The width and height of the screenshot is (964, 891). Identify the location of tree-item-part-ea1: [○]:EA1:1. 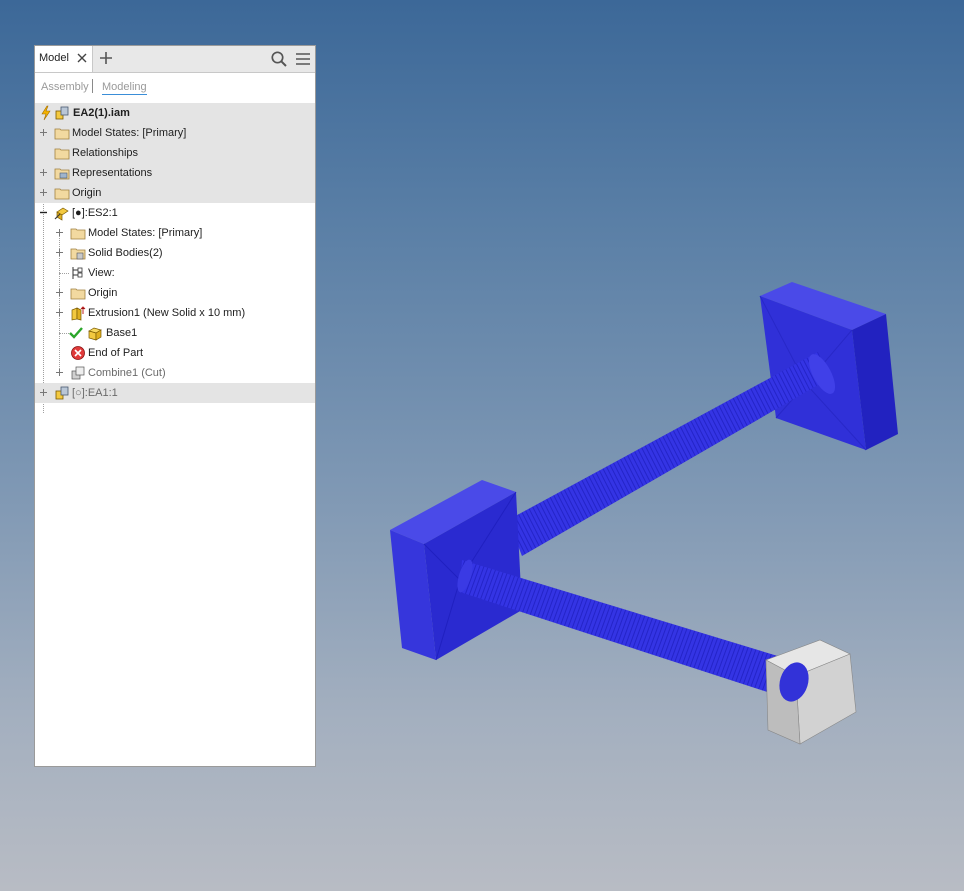
(175, 393).